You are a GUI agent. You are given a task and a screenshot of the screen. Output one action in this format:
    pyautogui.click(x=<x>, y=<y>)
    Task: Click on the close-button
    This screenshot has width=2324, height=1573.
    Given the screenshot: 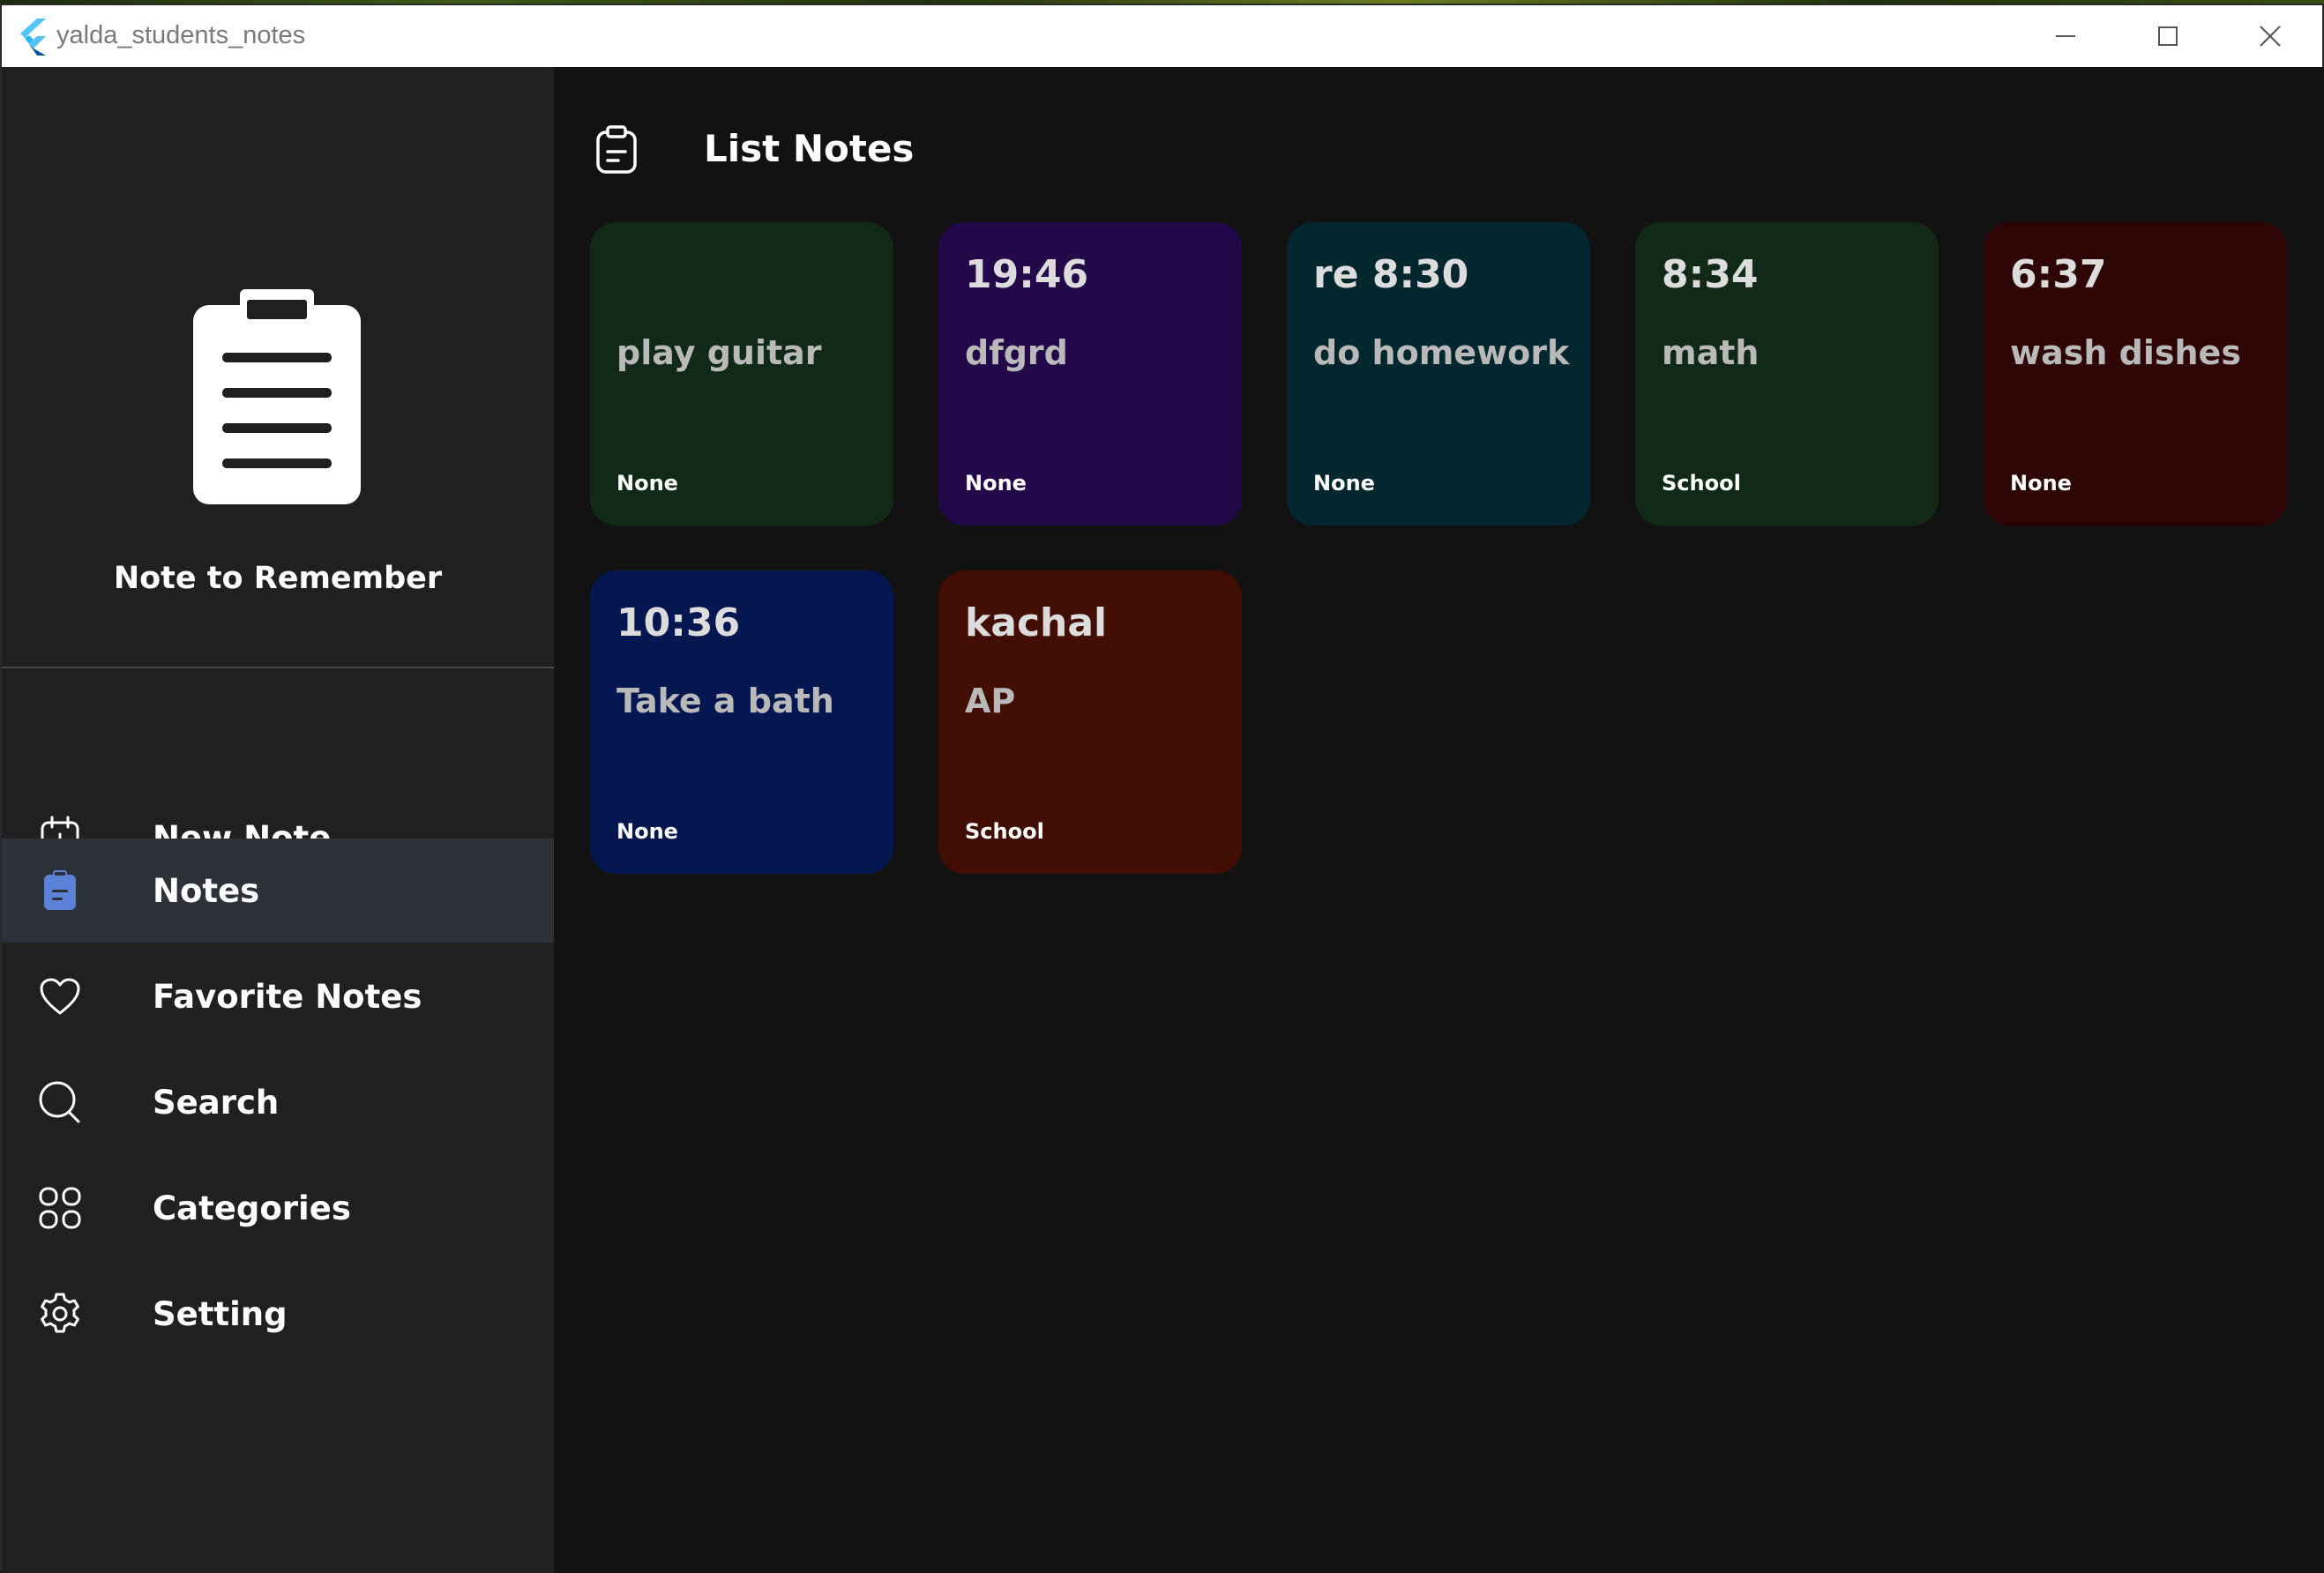 What is the action you would take?
    pyautogui.click(x=2270, y=36)
    